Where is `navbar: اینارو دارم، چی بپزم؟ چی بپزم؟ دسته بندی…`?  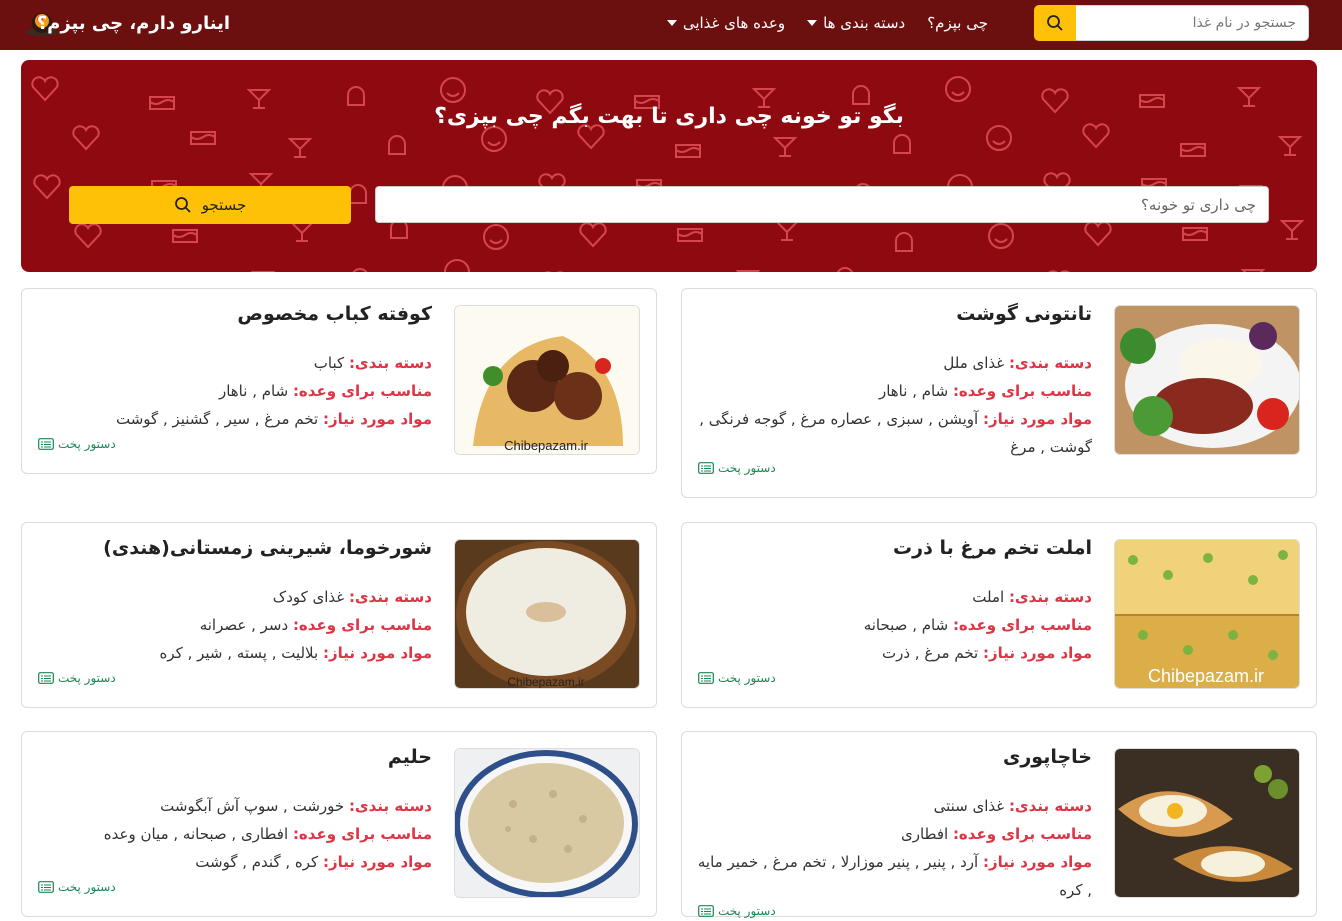
navbar: اینارو دارم، چی بپزم؟ چی بپزم؟ دسته بندی… is located at coordinates (671, 25).